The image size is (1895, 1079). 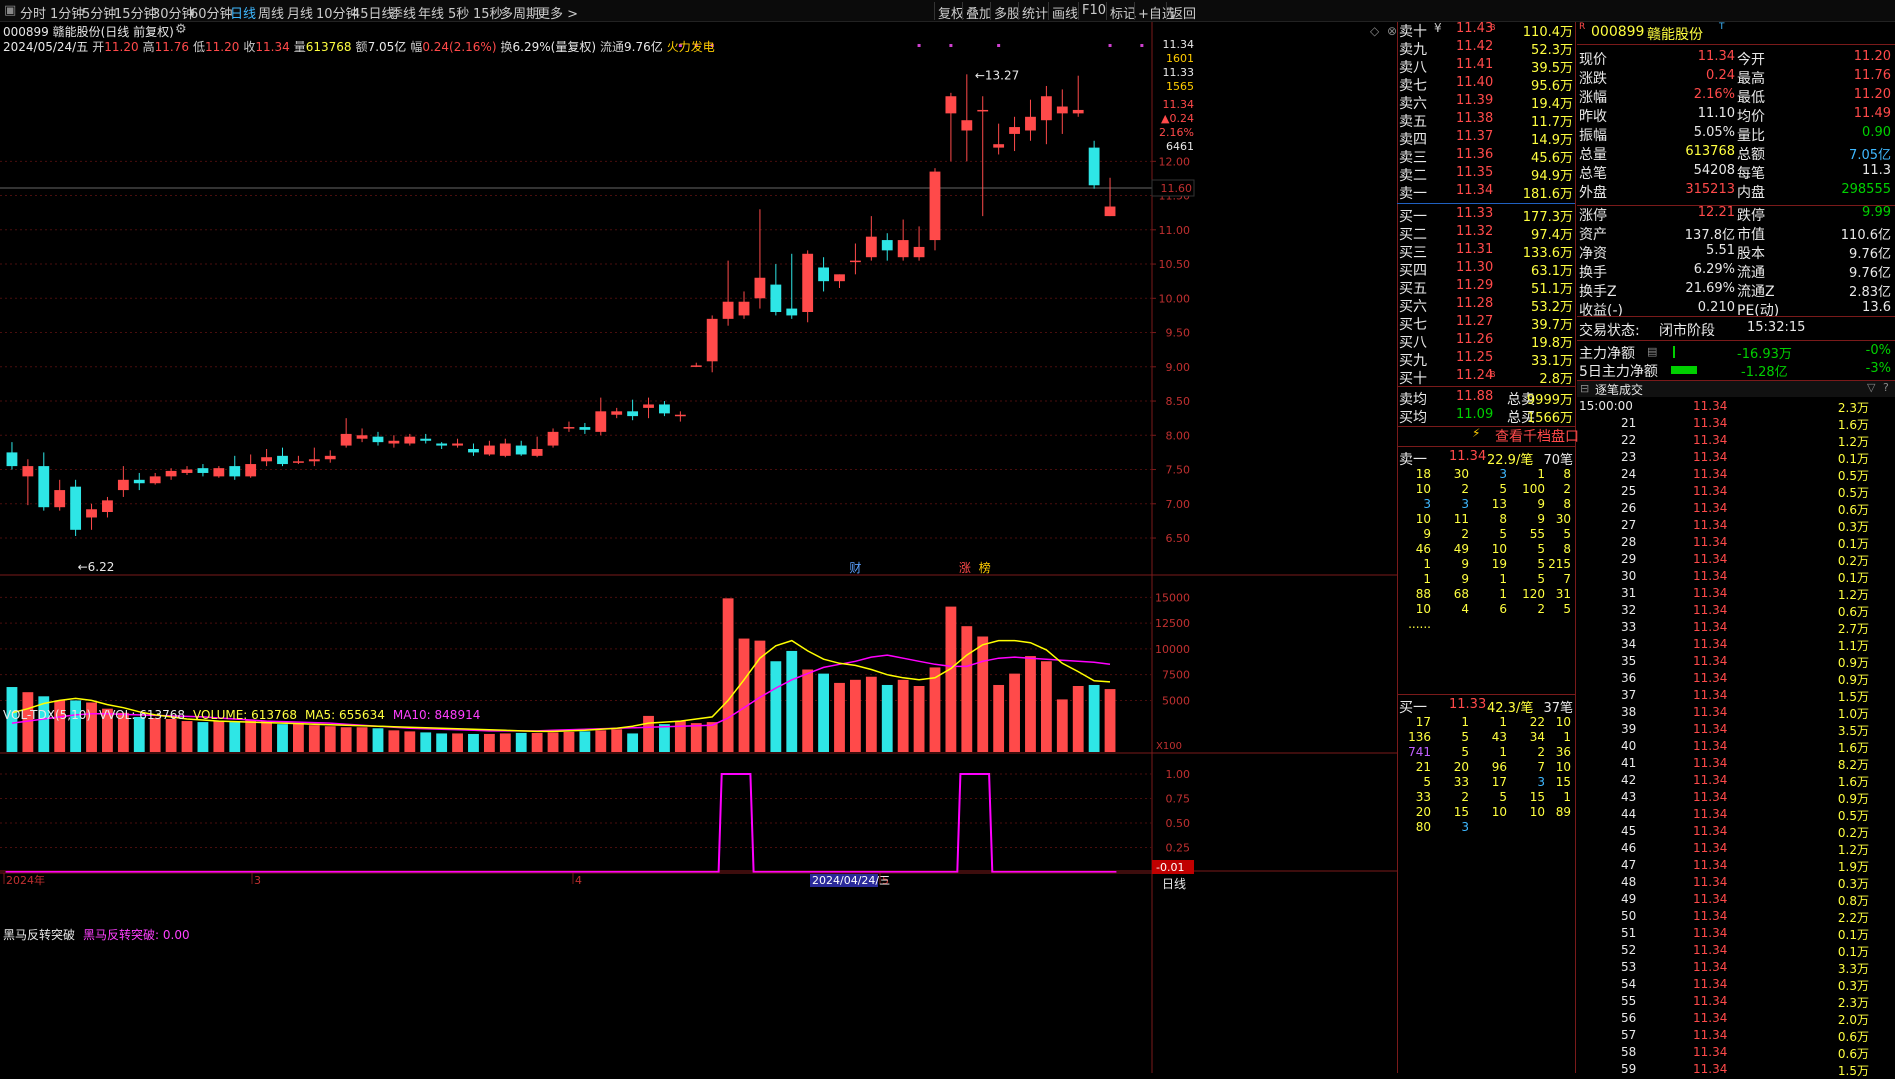 I want to click on toolbar-button-1: 叠加, so click(x=979, y=12).